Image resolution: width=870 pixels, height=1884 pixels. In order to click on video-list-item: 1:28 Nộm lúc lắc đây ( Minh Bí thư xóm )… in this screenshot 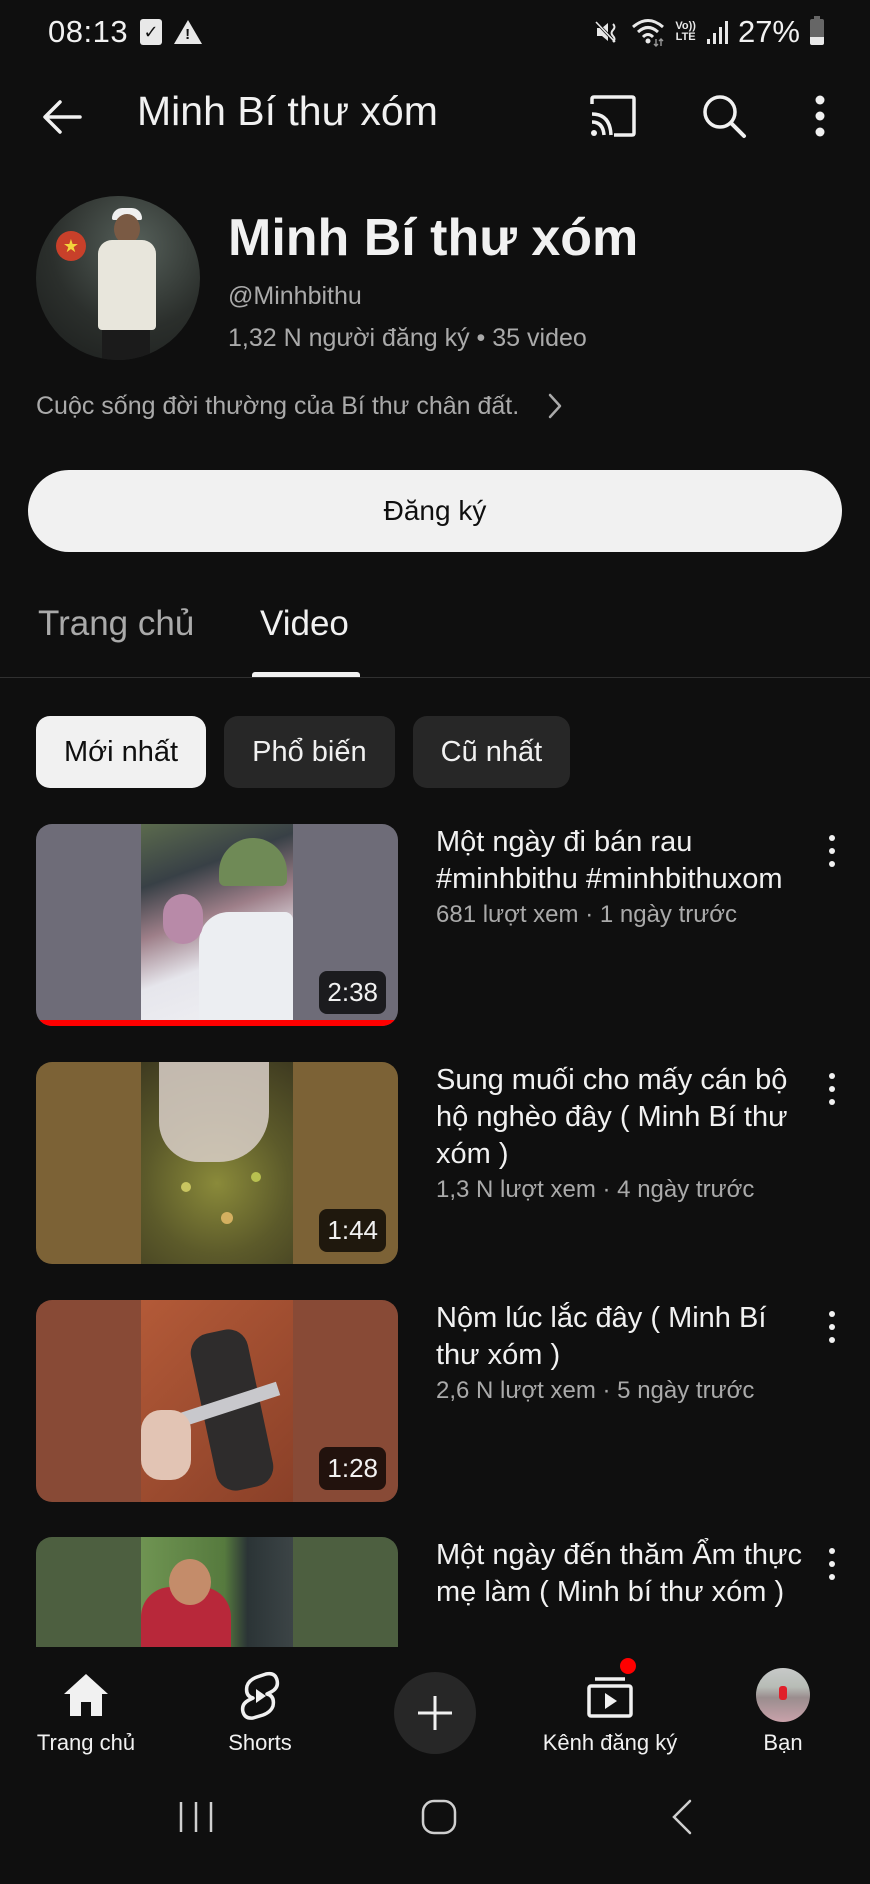, I will do `click(435, 1401)`.